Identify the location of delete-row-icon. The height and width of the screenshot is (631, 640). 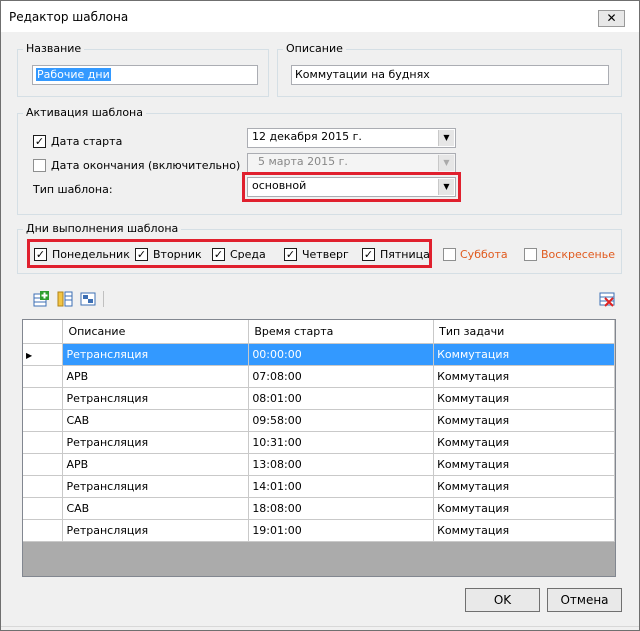
(607, 299).